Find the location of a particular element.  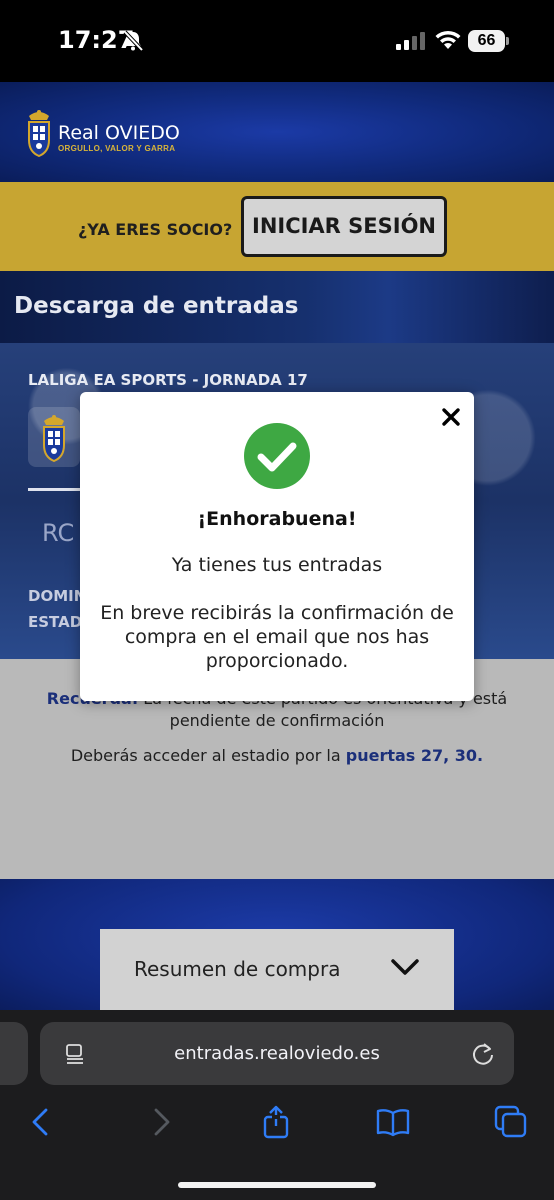

site-header: Real OVIEDO ORGULLO, VALOR Y GARRA is located at coordinates (277, 132).